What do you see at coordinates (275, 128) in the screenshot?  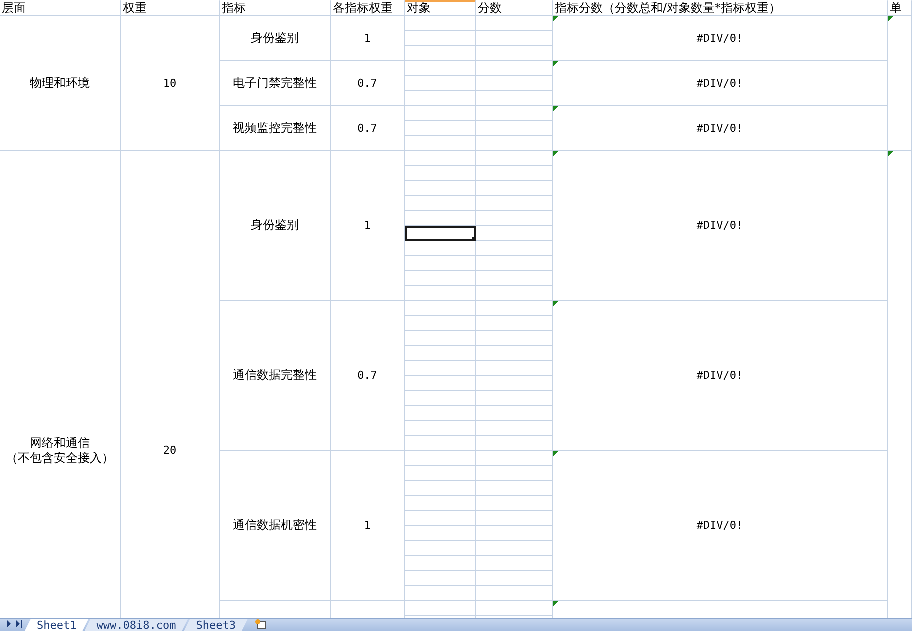 I see `indicator-text: 视频监控完整性` at bounding box center [275, 128].